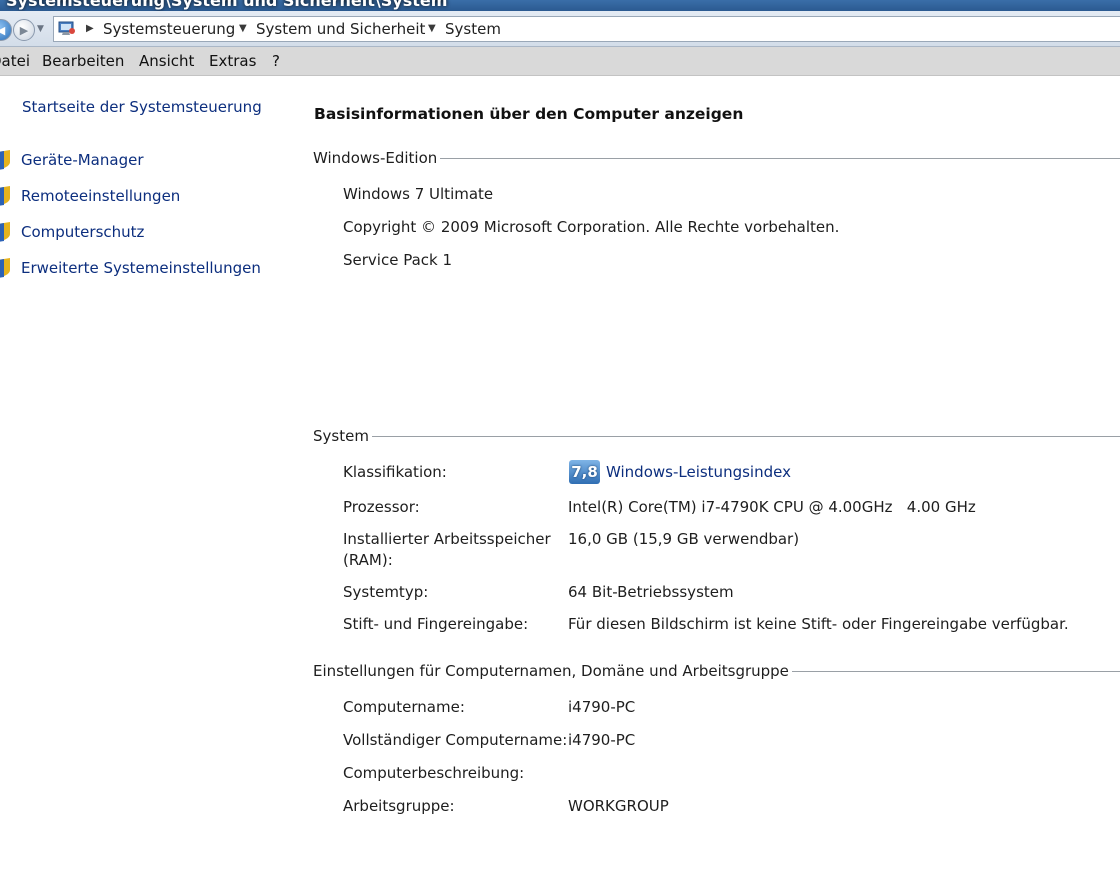 The width and height of the screenshot is (1120, 880). I want to click on rating-score-badge: 7,8, so click(584, 472).